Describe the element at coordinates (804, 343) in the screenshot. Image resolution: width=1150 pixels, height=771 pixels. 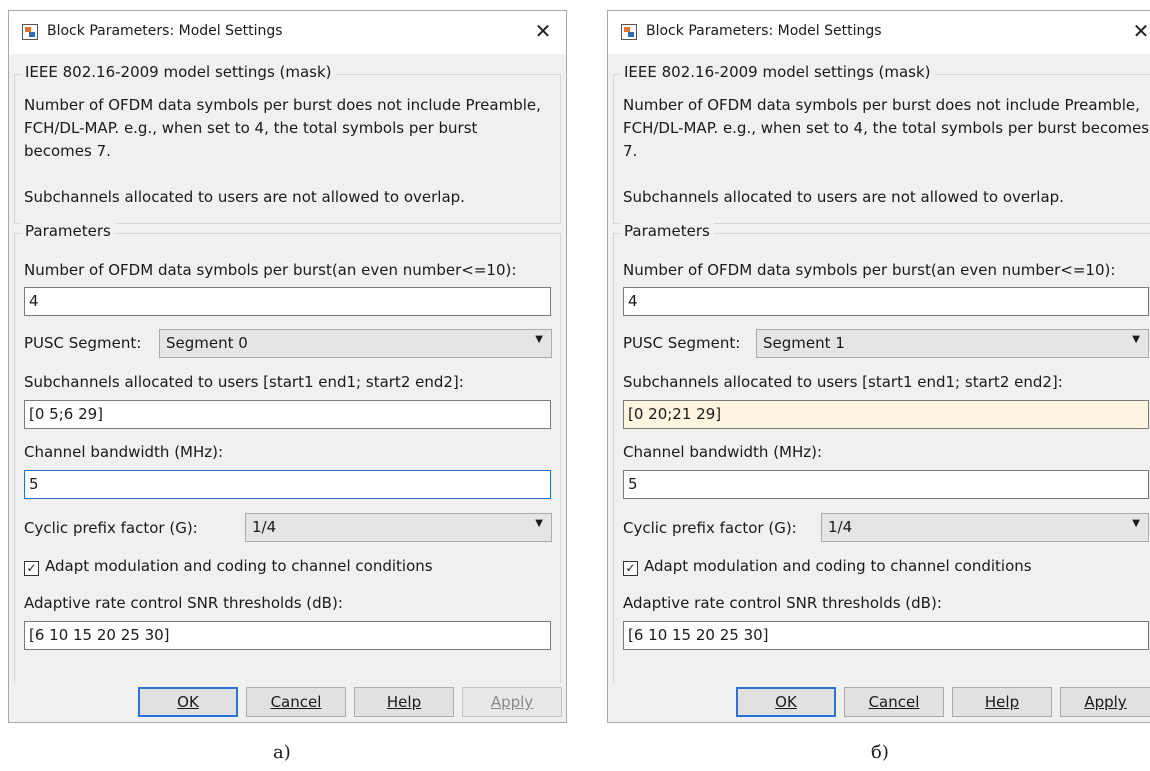
I see `pusc-value: Segment 1` at that location.